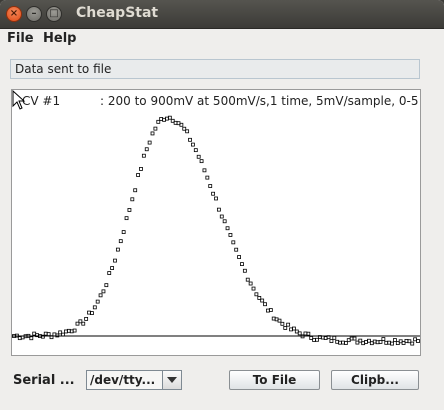 This screenshot has height=410, width=444. Describe the element at coordinates (222, 39) in the screenshot. I see `menu-bar: File Help` at that location.